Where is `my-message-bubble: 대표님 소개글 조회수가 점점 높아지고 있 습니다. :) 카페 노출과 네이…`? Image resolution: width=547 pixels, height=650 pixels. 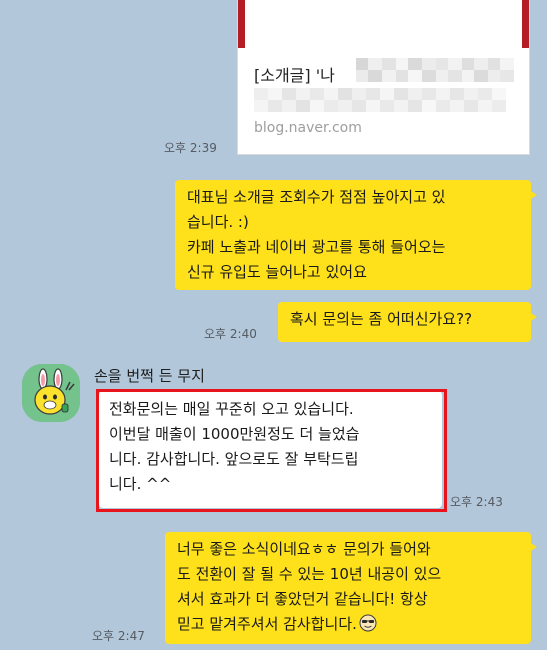 my-message-bubble: 대표님 소개글 조회수가 점점 높아지고 있 습니다. :) 카페 노출과 네이… is located at coordinates (356, 235).